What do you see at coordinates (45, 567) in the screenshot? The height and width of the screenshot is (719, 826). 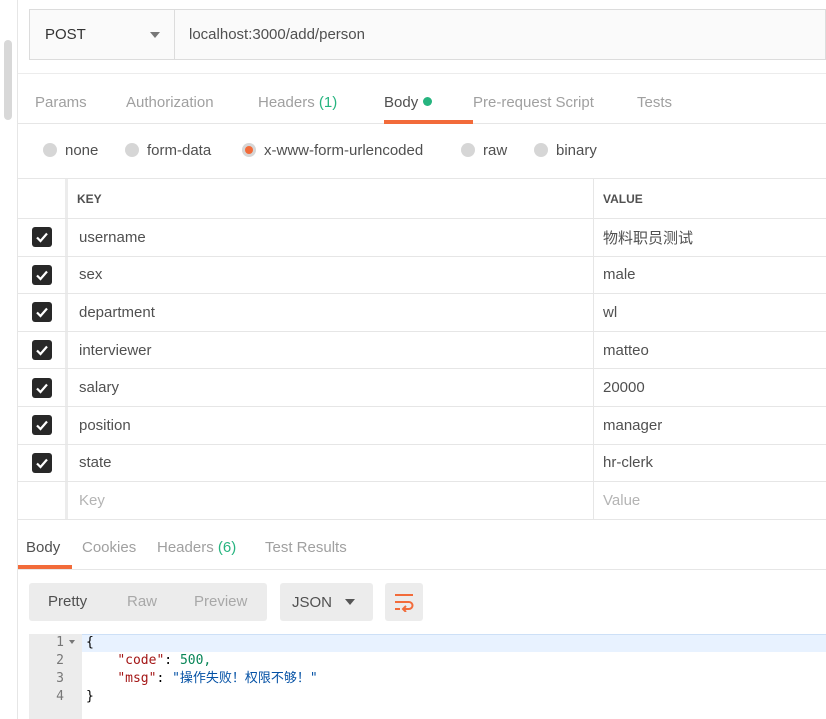 I see `response-active-tab-indicator` at bounding box center [45, 567].